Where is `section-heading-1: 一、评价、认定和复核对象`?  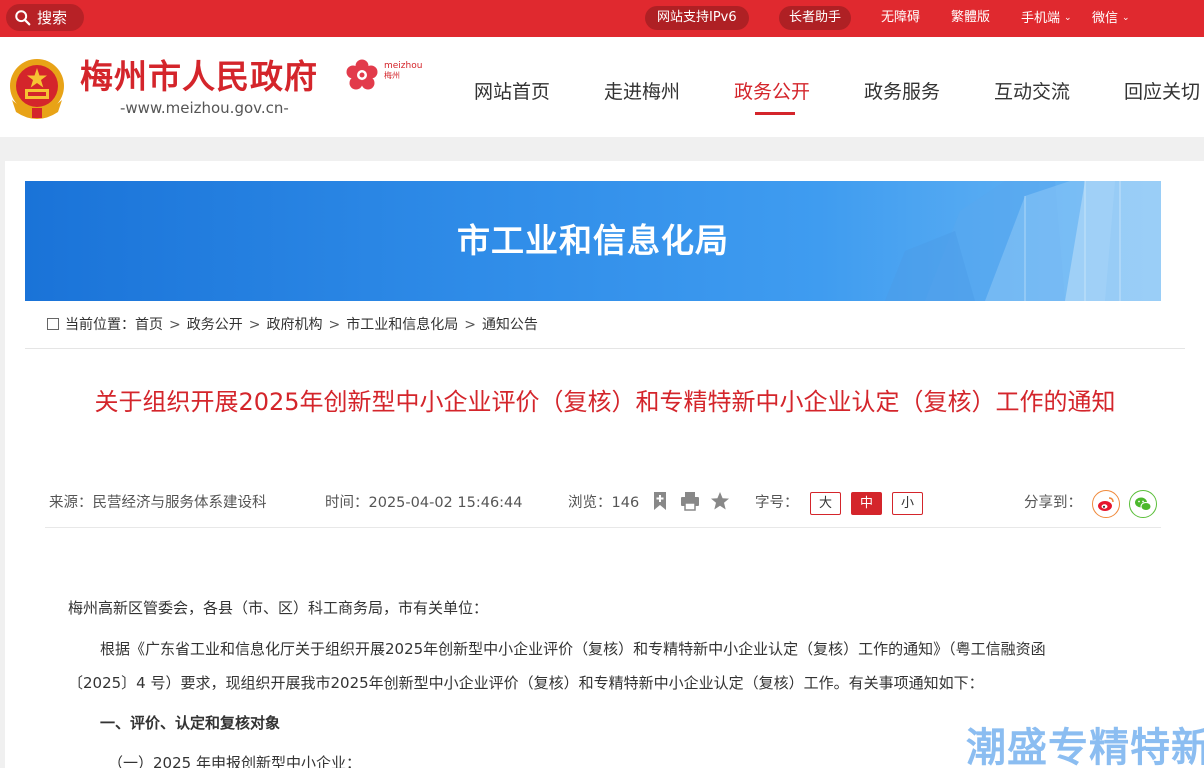 section-heading-1: 一、评价、认定和复核对象 is located at coordinates (190, 723).